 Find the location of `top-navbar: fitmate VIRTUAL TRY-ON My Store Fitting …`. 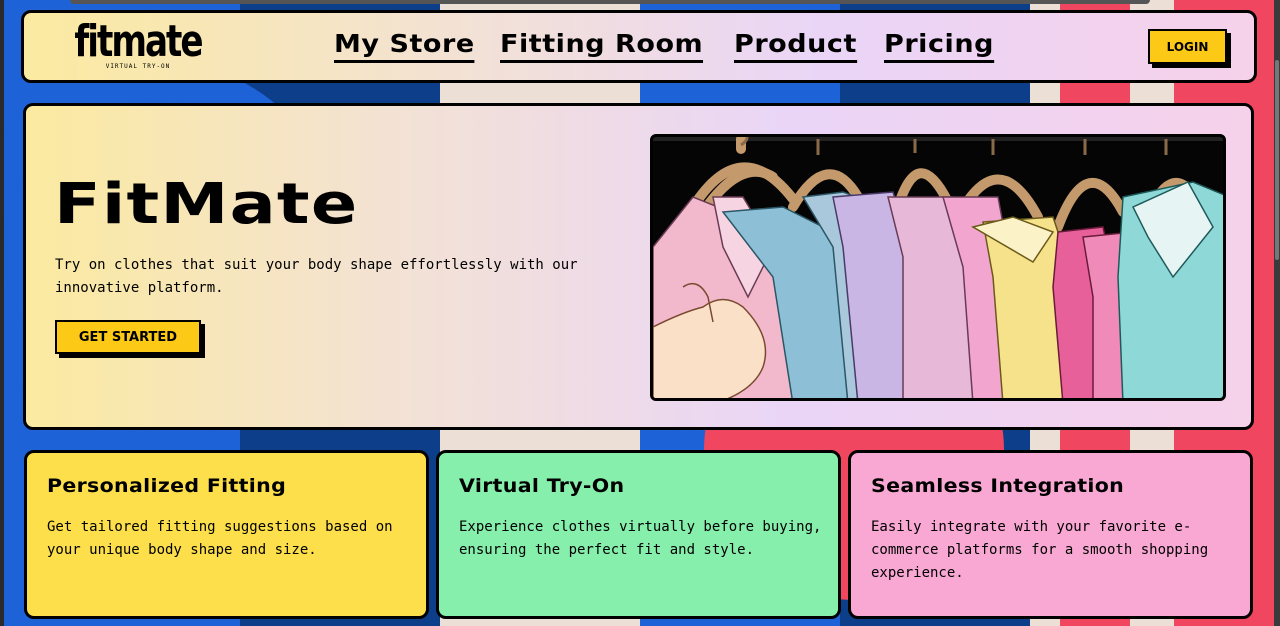

top-navbar: fitmate VIRTUAL TRY-ON My Store Fitting … is located at coordinates (639, 46).